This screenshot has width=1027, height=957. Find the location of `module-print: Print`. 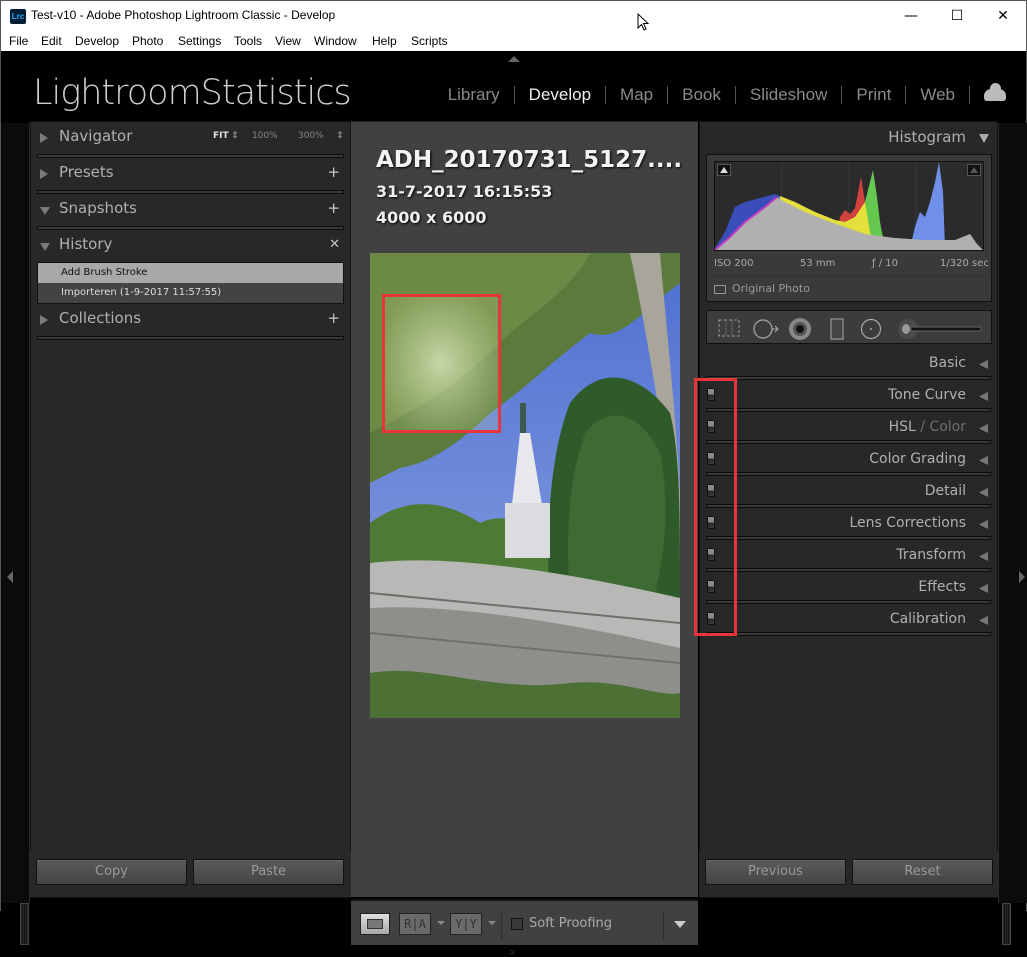

module-print: Print is located at coordinates (873, 95).